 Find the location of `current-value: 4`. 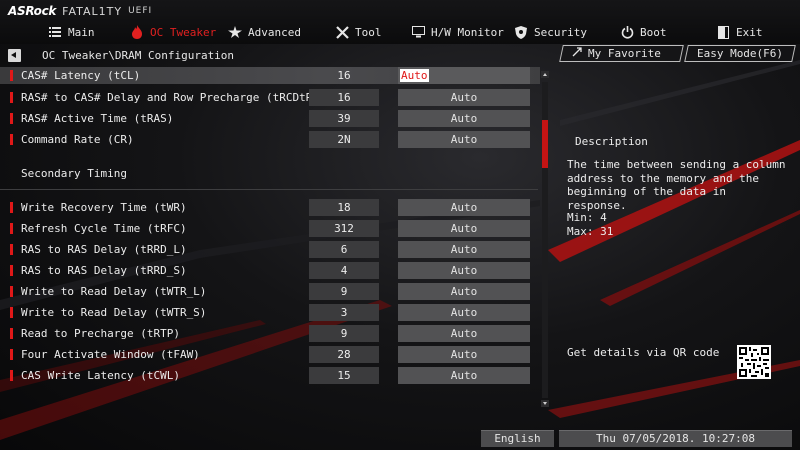

current-value: 4 is located at coordinates (344, 270).